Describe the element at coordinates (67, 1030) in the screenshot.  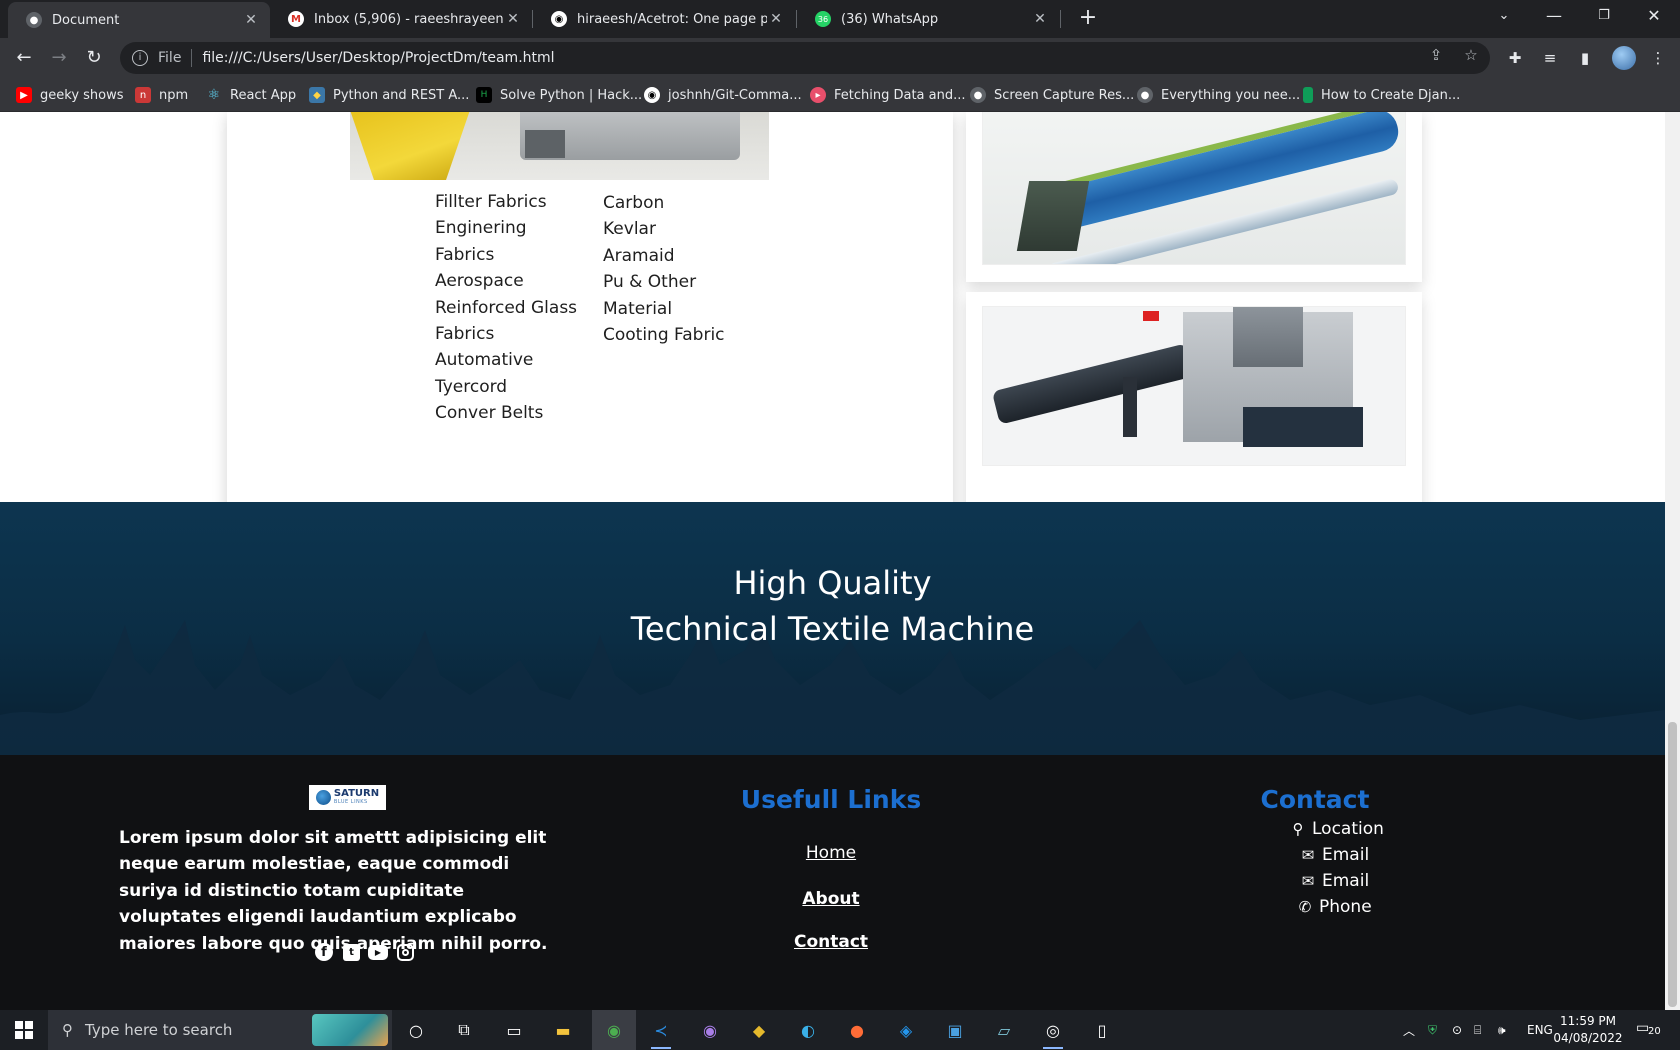
I see `search-icon: ⚲` at that location.